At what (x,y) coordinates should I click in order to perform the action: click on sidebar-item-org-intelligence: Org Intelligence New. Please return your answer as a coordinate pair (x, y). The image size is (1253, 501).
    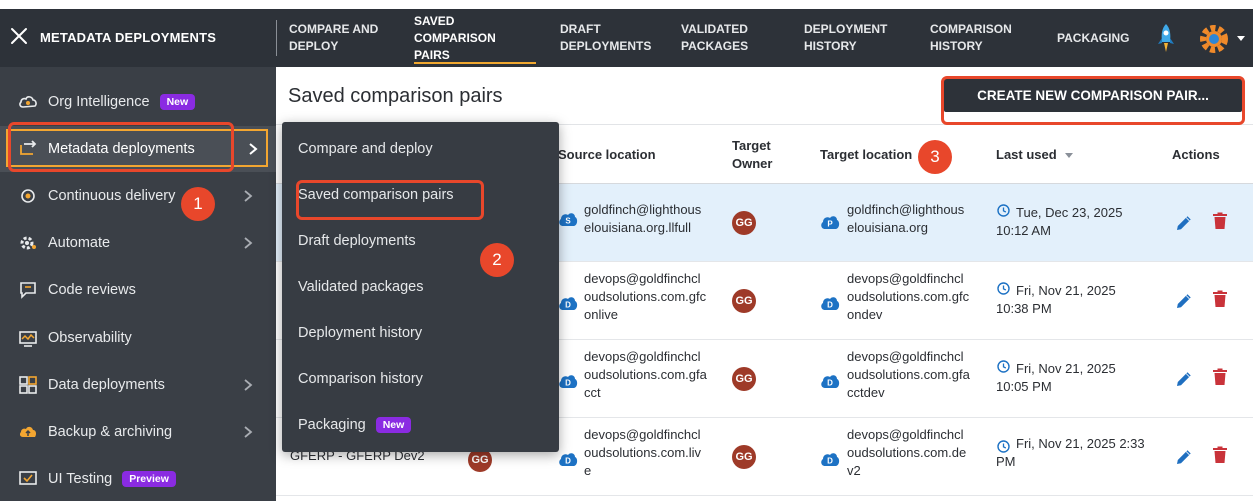
    Looking at the image, I should click on (138, 102).